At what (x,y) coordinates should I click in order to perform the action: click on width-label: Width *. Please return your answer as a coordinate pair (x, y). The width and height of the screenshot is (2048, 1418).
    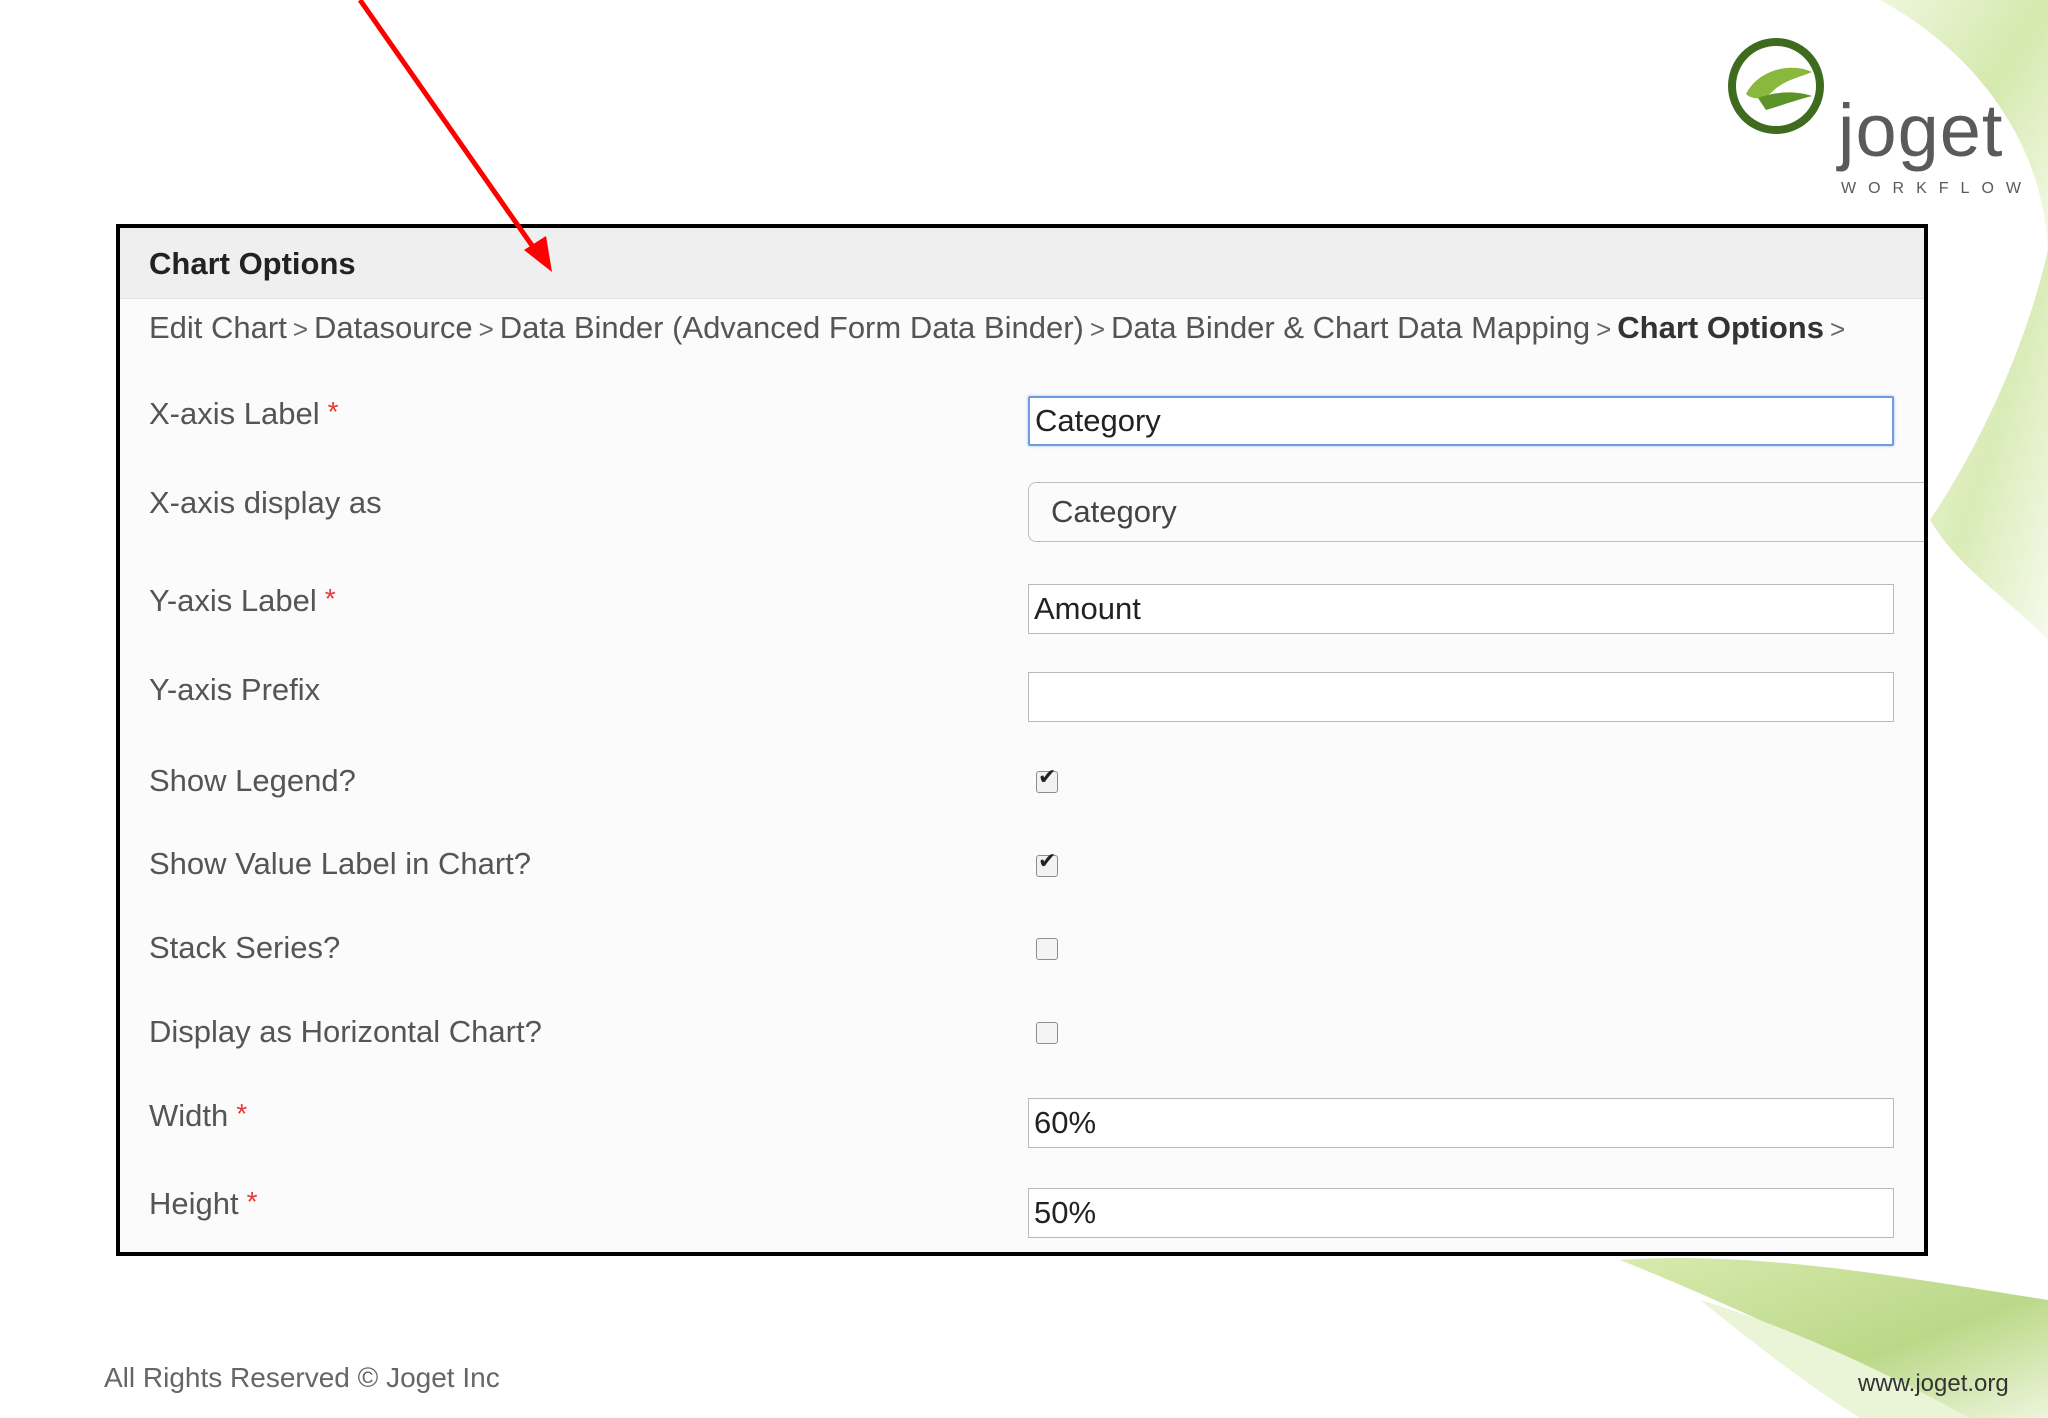
    Looking at the image, I should click on (198, 1116).